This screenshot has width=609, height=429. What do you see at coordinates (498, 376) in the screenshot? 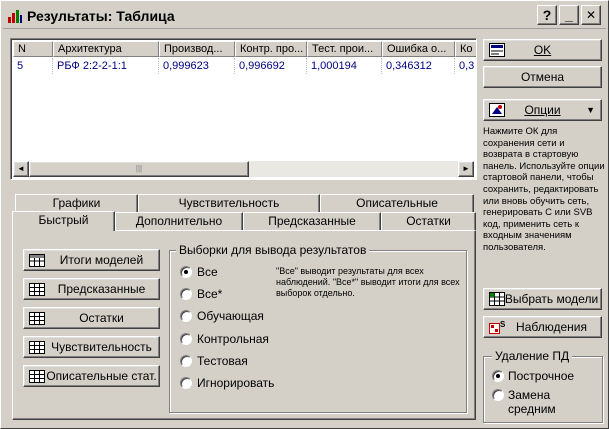
I see `casewise-radio` at bounding box center [498, 376].